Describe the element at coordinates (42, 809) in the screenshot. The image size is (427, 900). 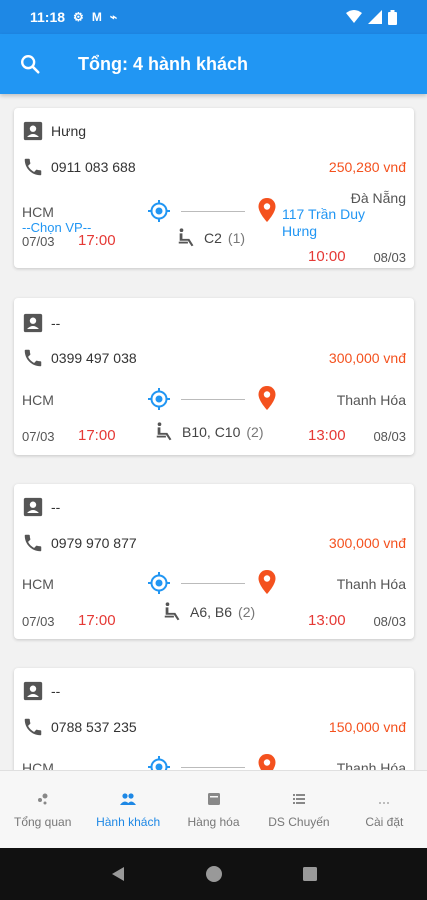
I see `nav-overview: Tổng quan` at that location.